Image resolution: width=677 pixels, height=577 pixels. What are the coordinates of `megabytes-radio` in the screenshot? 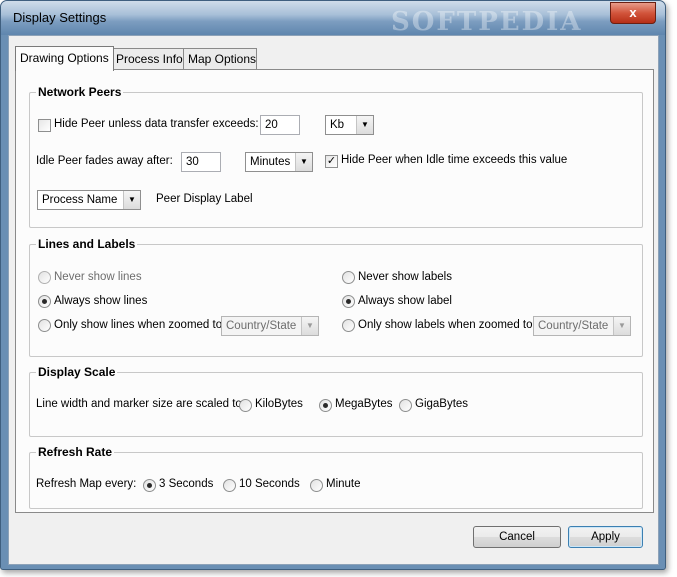 It's located at (325, 405).